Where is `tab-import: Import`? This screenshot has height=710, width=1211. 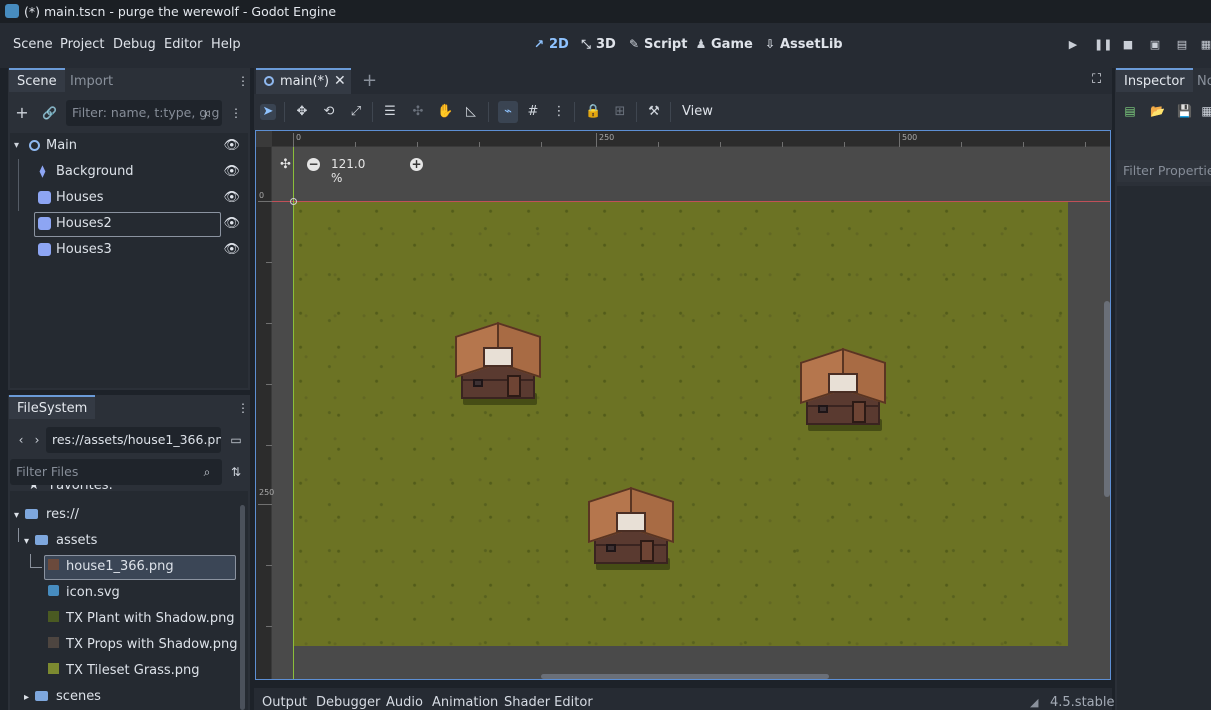
tab-import: Import is located at coordinates (91, 78).